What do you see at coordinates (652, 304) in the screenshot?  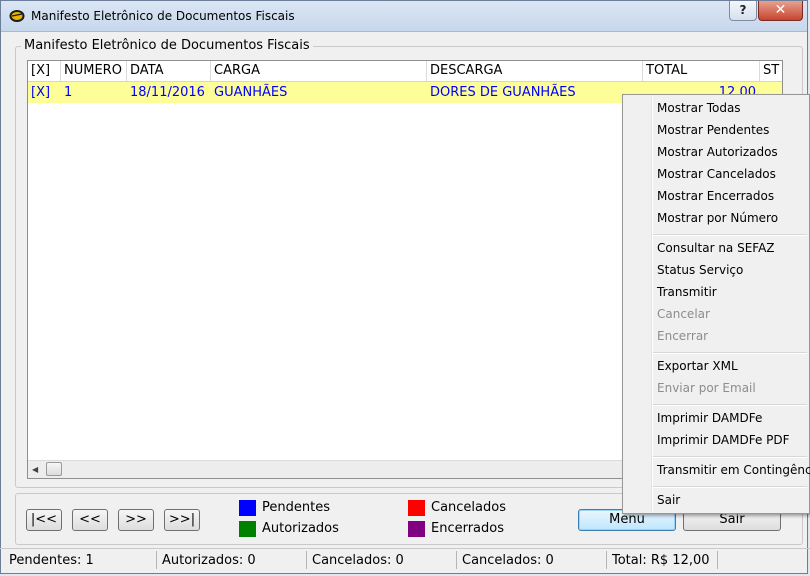 I see `context-menu-gutter` at bounding box center [652, 304].